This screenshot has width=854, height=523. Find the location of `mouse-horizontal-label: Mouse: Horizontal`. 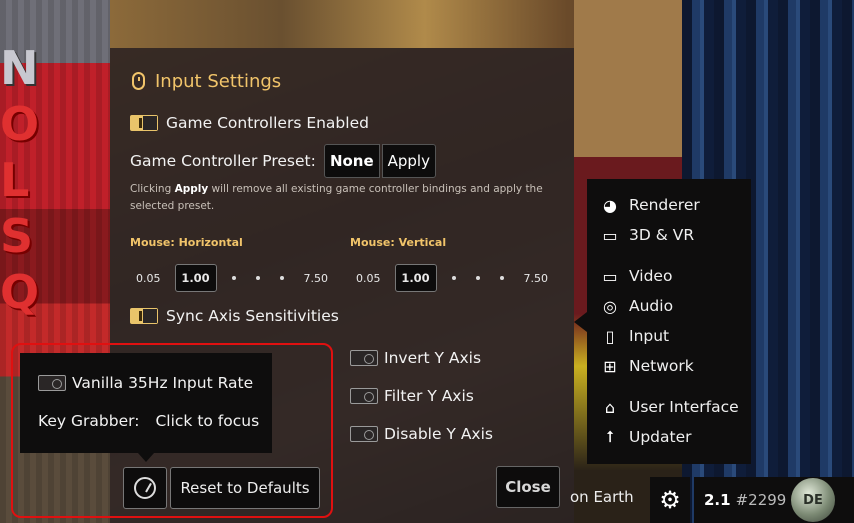

mouse-horizontal-label: Mouse: Horizontal is located at coordinates (186, 242).